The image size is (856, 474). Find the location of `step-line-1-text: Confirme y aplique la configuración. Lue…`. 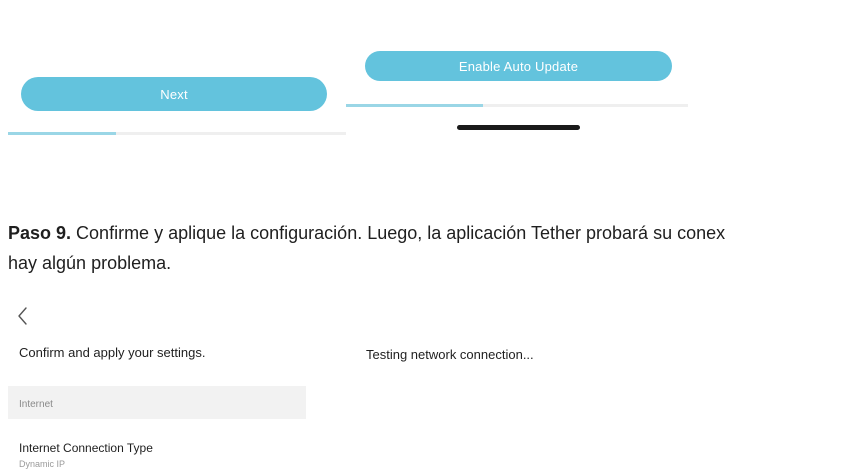

step-line-1-text: Confirme y aplique la configuración. Lue… is located at coordinates (398, 233).